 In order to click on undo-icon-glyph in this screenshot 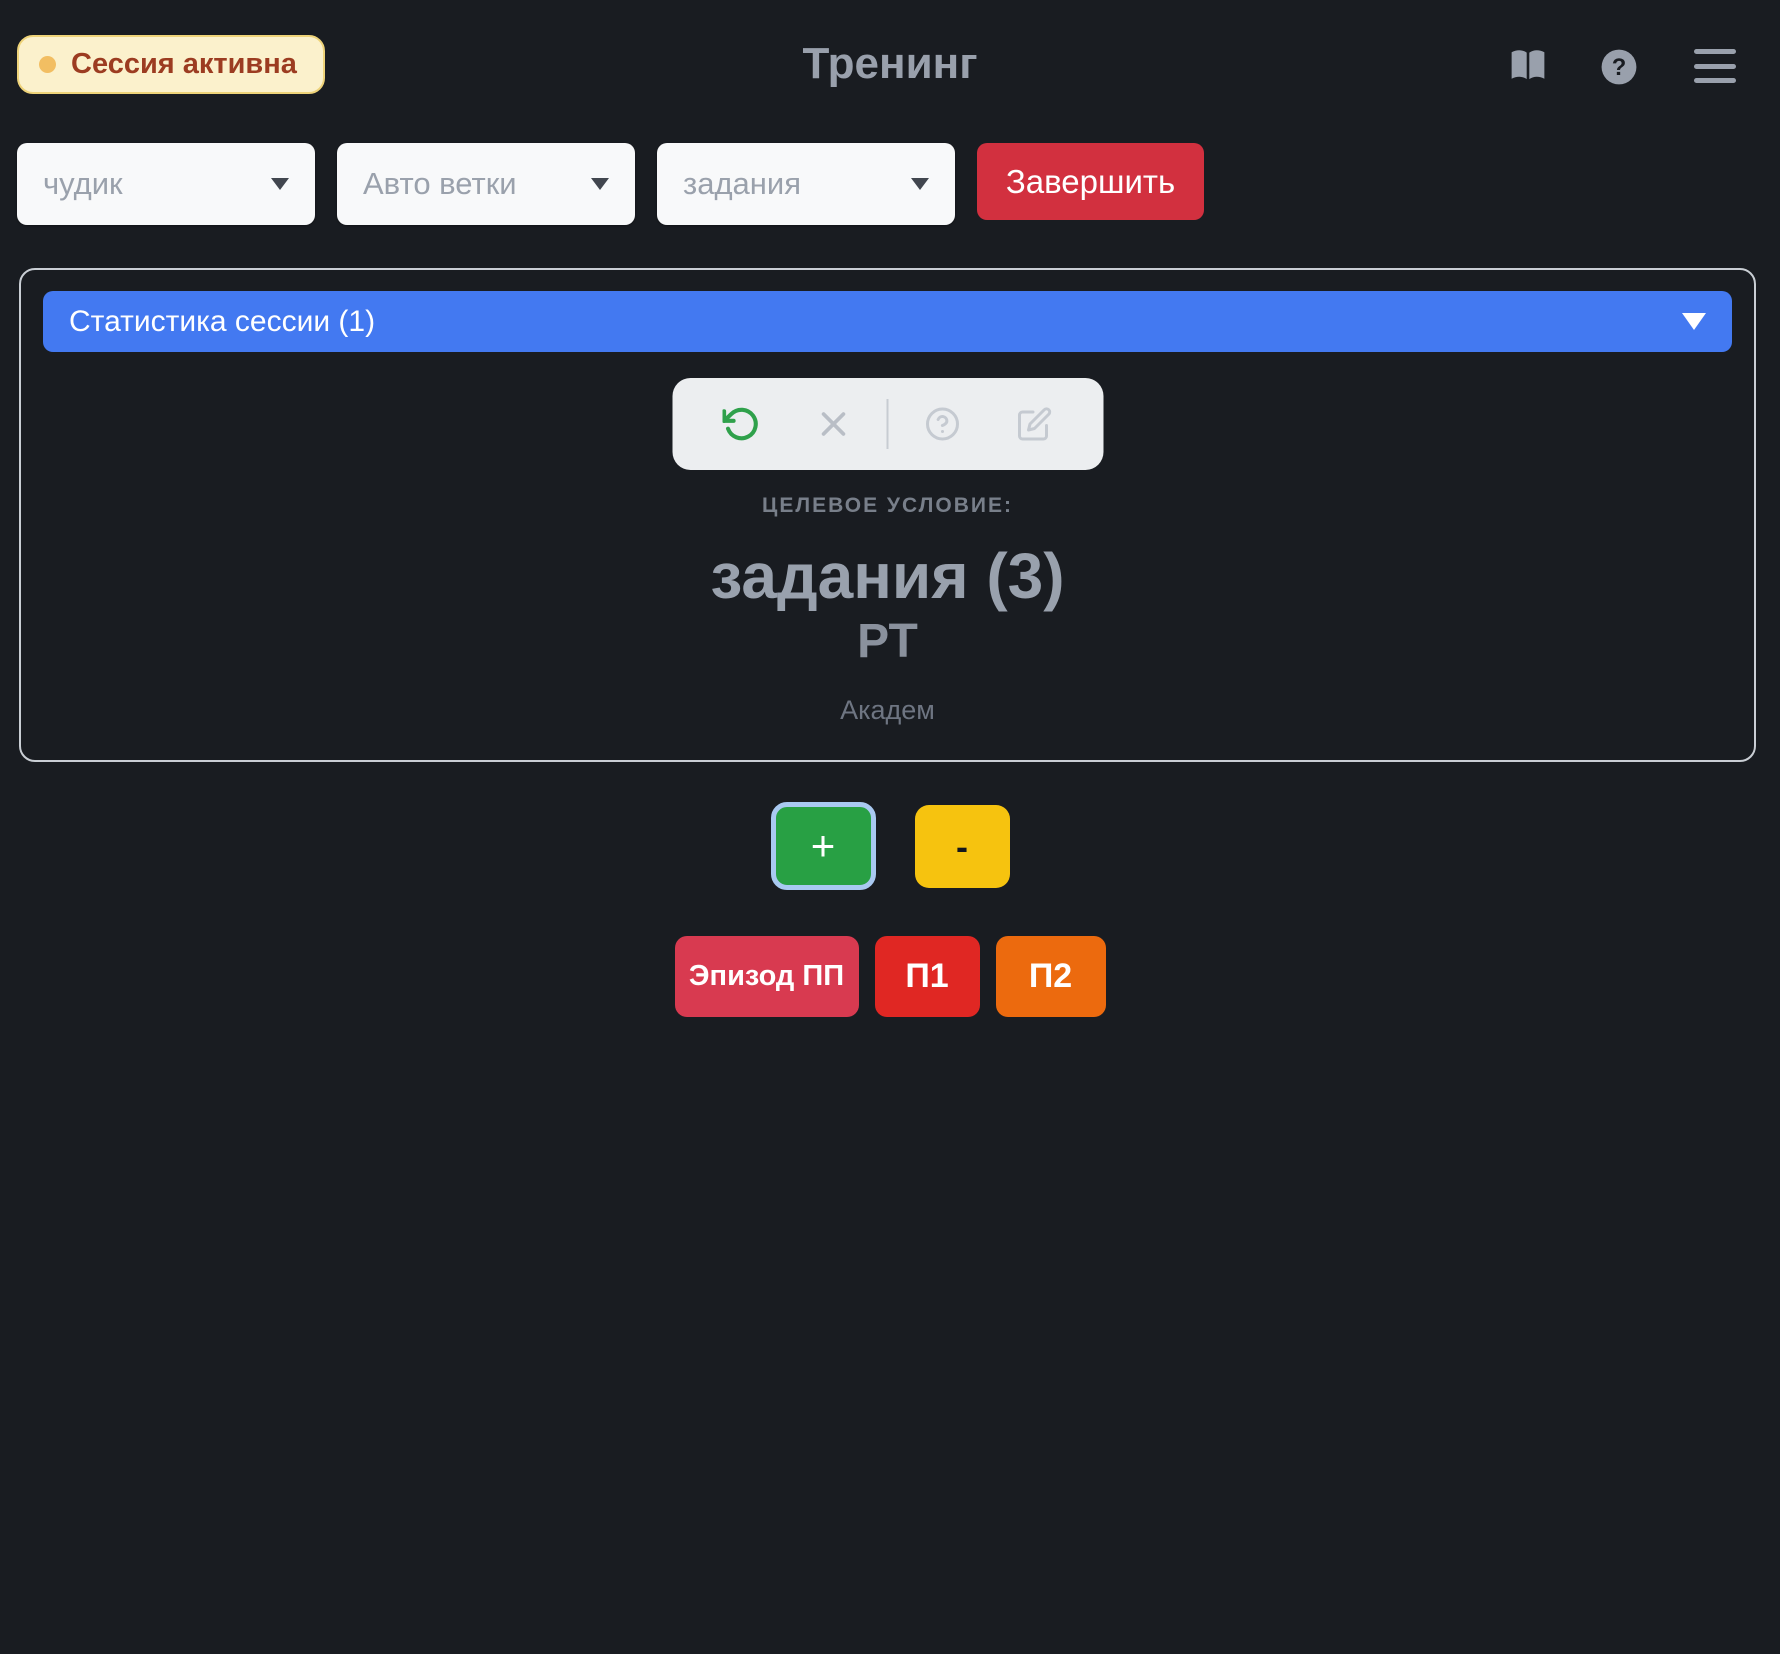, I will do `click(740, 424)`.